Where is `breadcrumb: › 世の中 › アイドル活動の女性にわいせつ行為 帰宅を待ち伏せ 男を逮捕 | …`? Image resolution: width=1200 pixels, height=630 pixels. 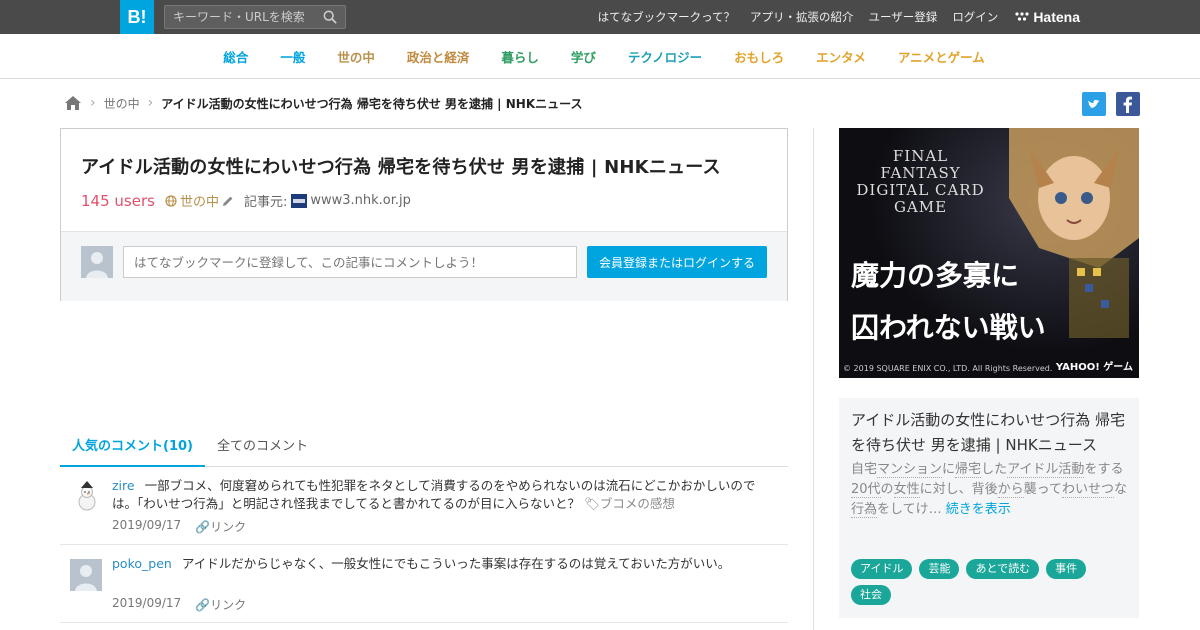 breadcrumb: › 世の中 › アイドル活動の女性にわいせつ行為 帰宅を待ち伏せ 男を逮捕 | … is located at coordinates (323, 103).